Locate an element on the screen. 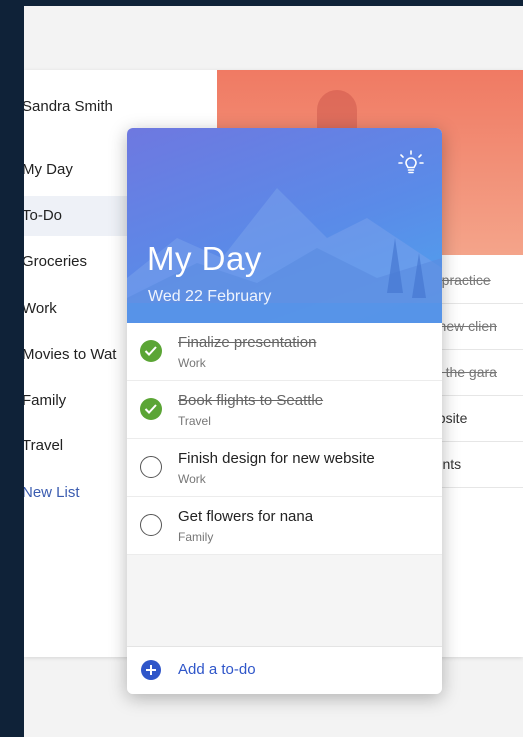 The height and width of the screenshot is (737, 523). sidebar-item-label: Groceries is located at coordinates (56, 261).